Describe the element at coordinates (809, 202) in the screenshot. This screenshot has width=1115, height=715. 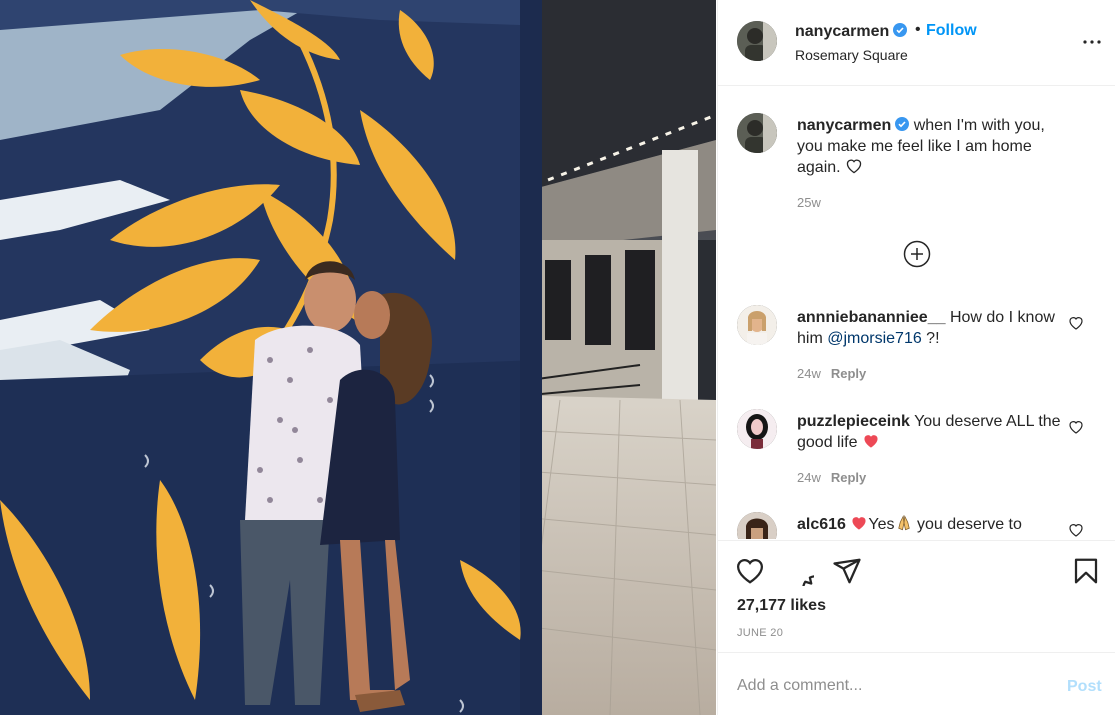
I see `caption-time: 25w` at that location.